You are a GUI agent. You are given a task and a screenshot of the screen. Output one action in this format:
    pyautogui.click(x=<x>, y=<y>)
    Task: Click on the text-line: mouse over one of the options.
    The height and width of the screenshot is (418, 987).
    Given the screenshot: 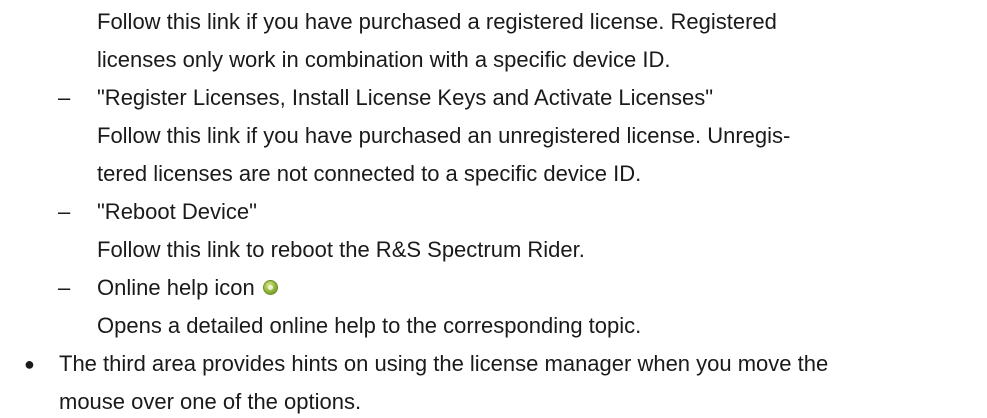 What is the action you would take?
    pyautogui.click(x=210, y=401)
    